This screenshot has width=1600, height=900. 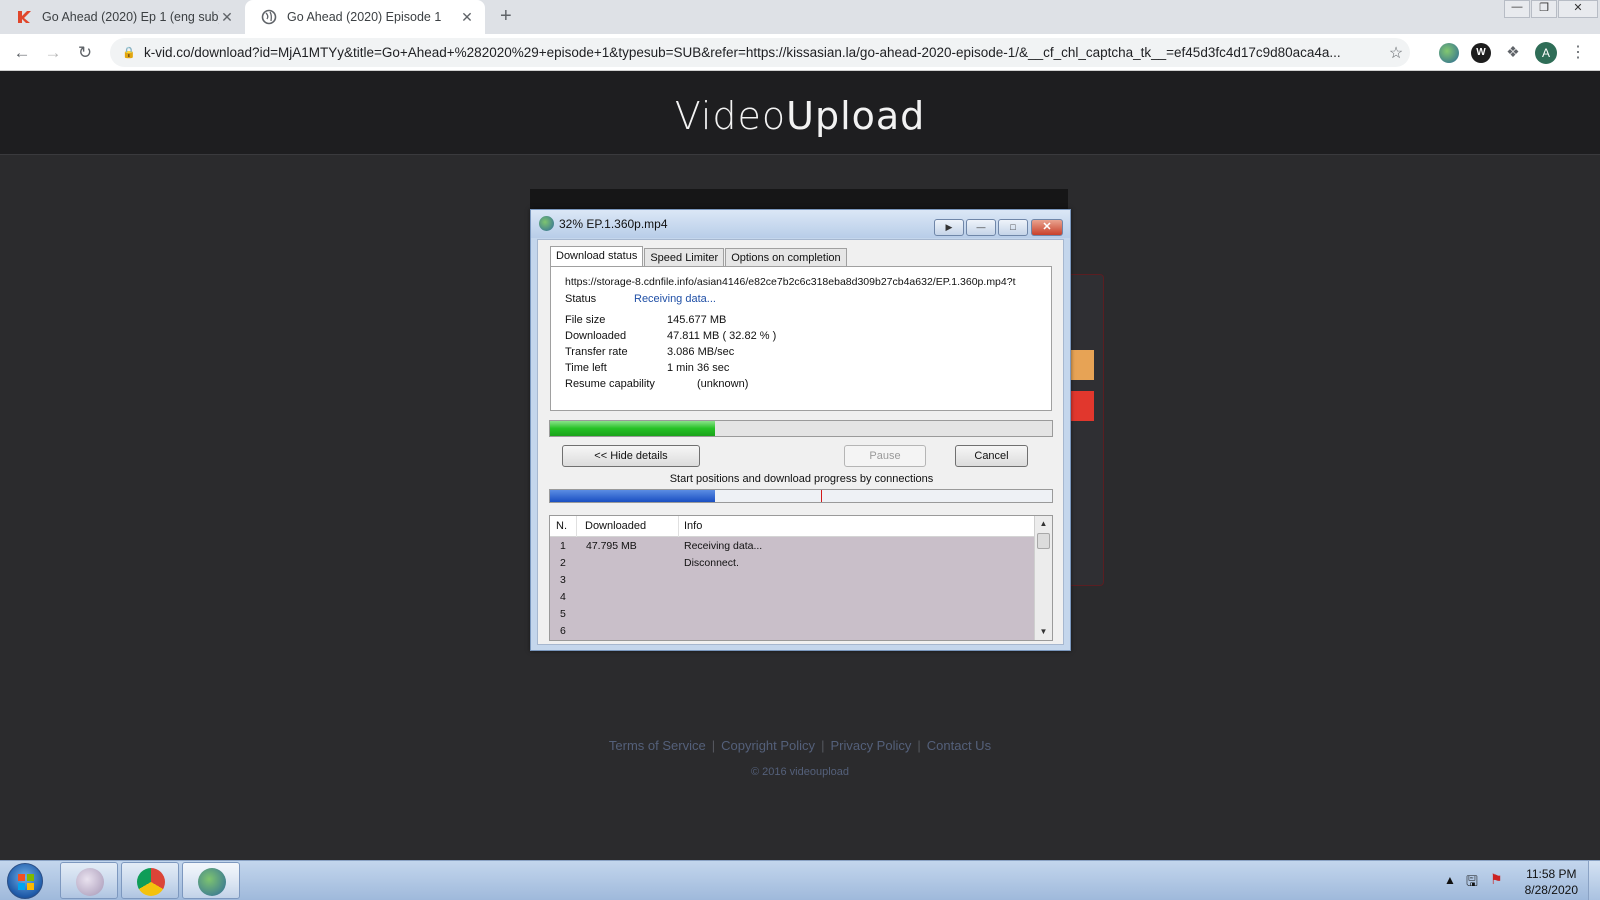 What do you see at coordinates (822, 496) in the screenshot?
I see `connection-start-marker` at bounding box center [822, 496].